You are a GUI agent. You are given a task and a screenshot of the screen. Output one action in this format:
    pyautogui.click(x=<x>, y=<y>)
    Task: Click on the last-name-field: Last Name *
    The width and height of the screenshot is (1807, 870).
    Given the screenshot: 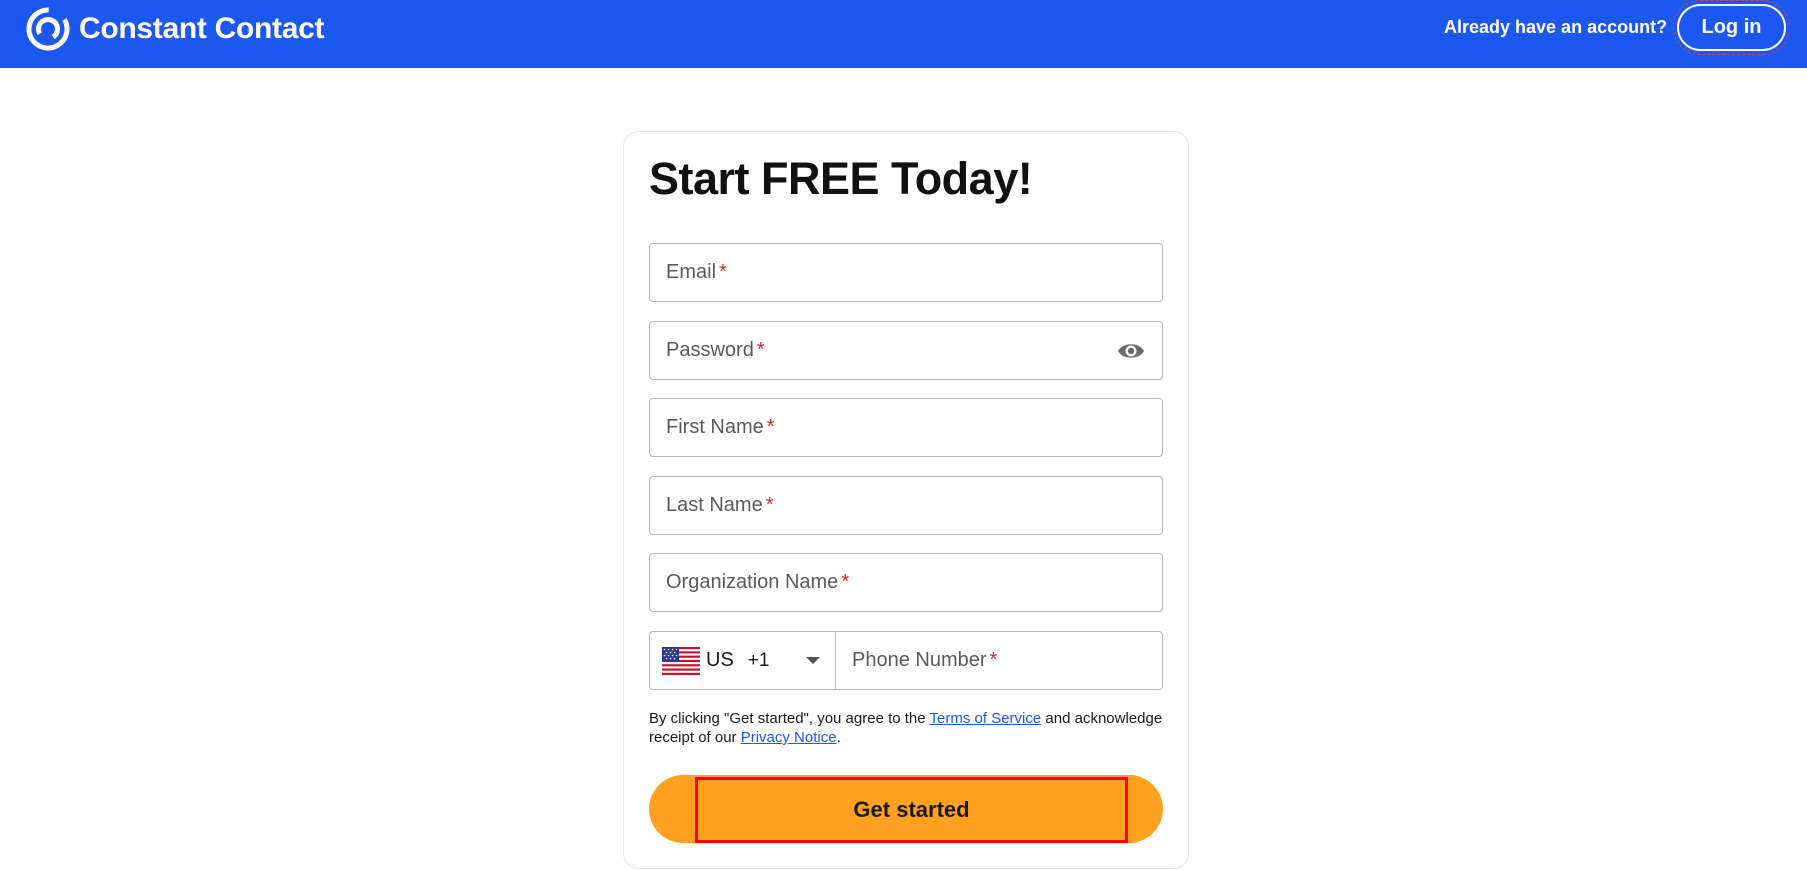 What is the action you would take?
    pyautogui.click(x=906, y=505)
    